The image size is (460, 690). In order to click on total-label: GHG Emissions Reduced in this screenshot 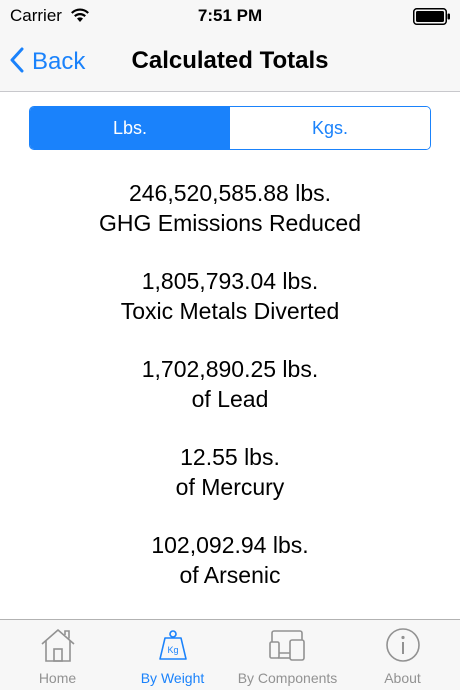, I will do `click(230, 223)`.